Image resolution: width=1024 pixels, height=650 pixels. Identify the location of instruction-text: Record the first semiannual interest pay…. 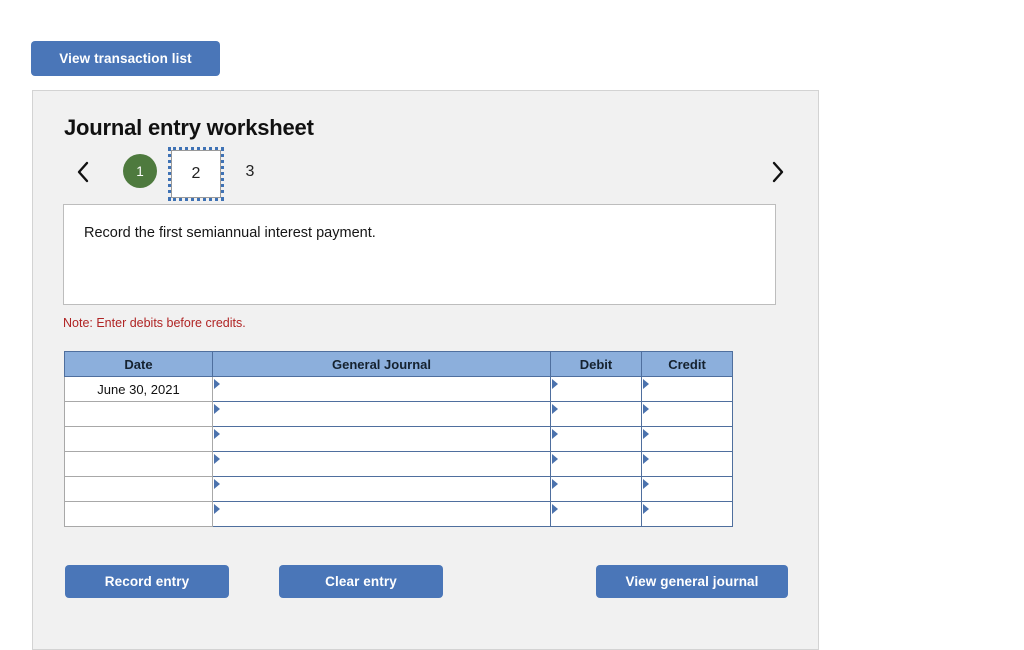
(230, 233).